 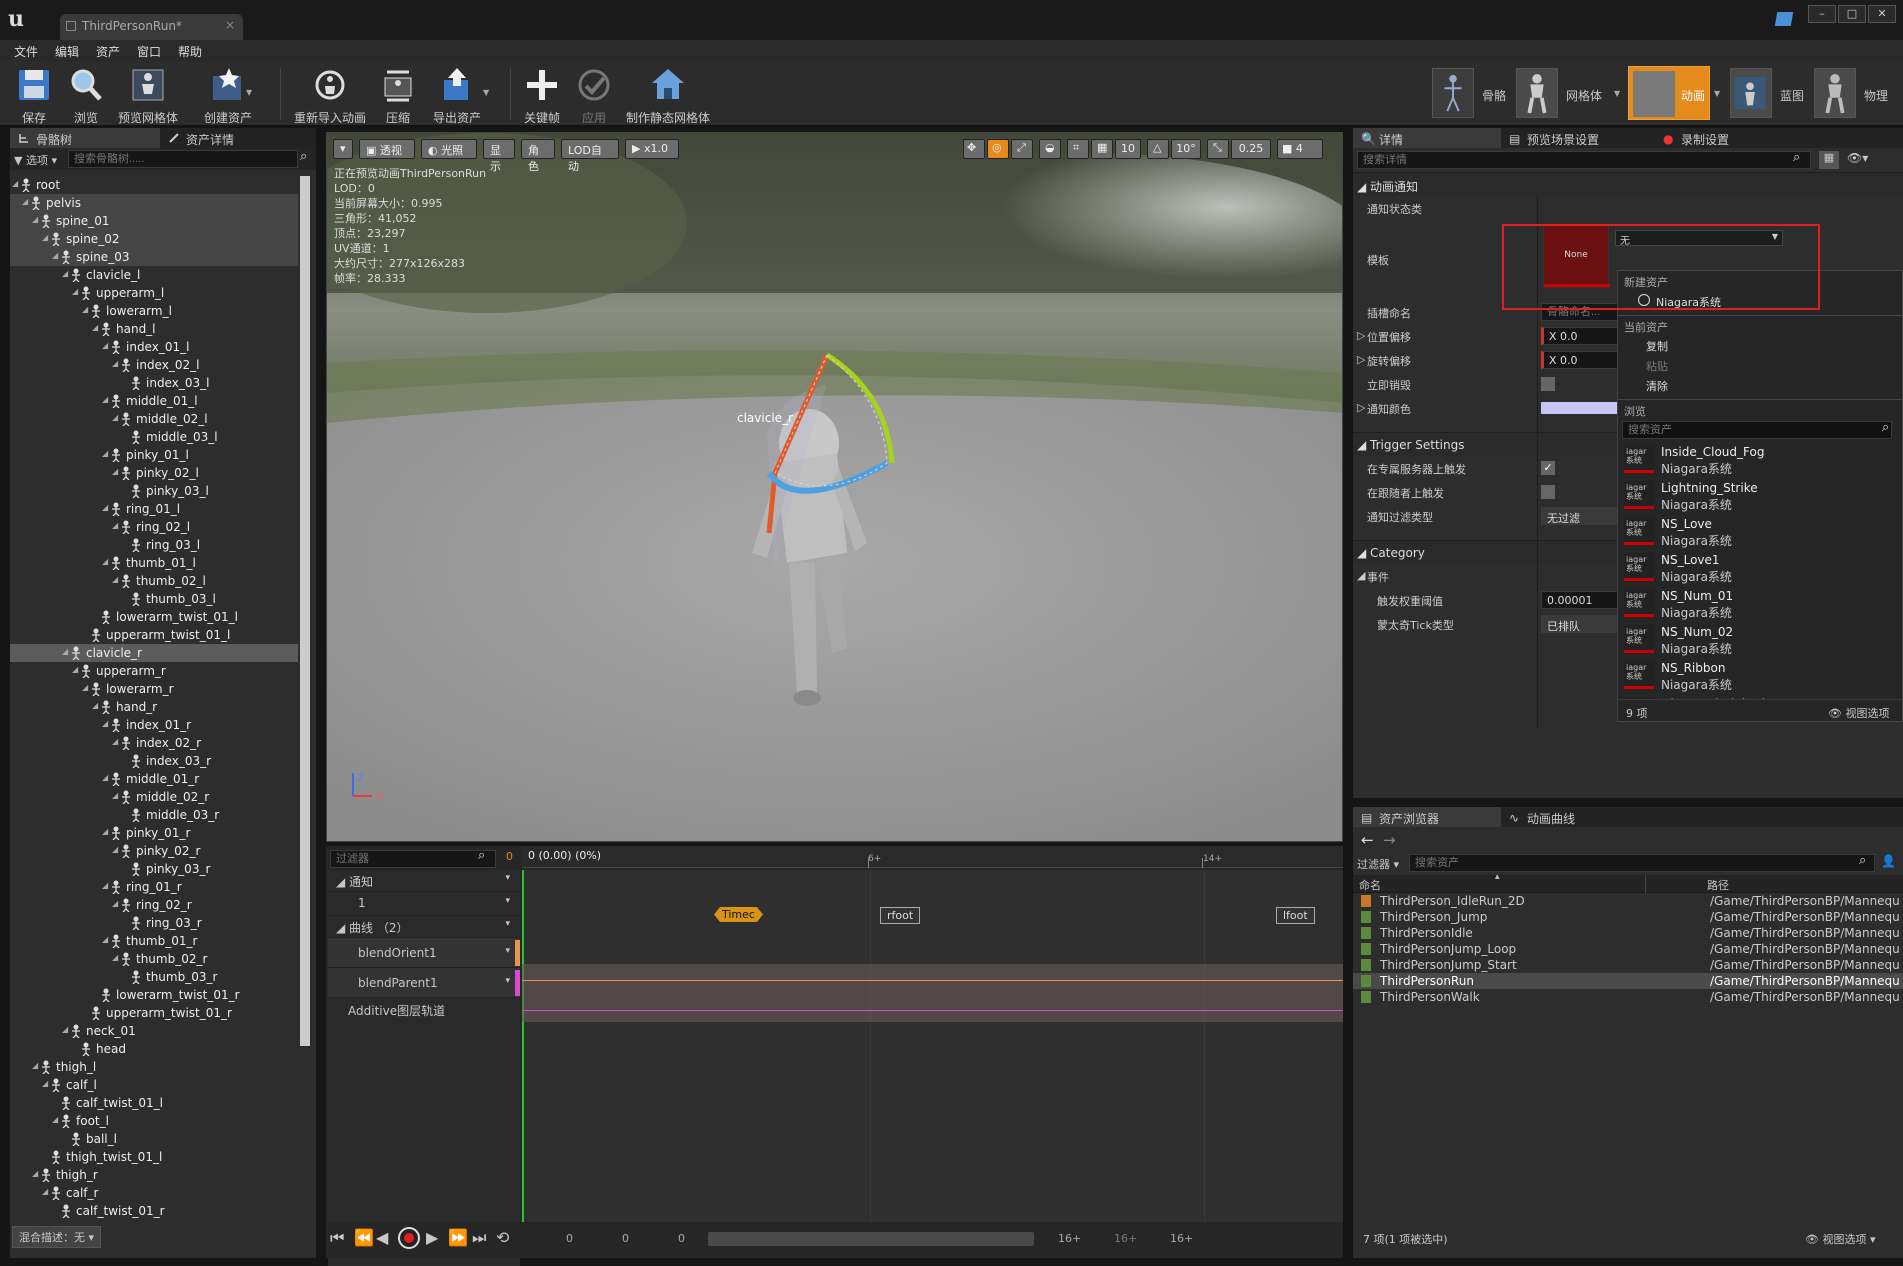 I want to click on bone-row: ◢ ring_02_l, so click(x=154, y=527).